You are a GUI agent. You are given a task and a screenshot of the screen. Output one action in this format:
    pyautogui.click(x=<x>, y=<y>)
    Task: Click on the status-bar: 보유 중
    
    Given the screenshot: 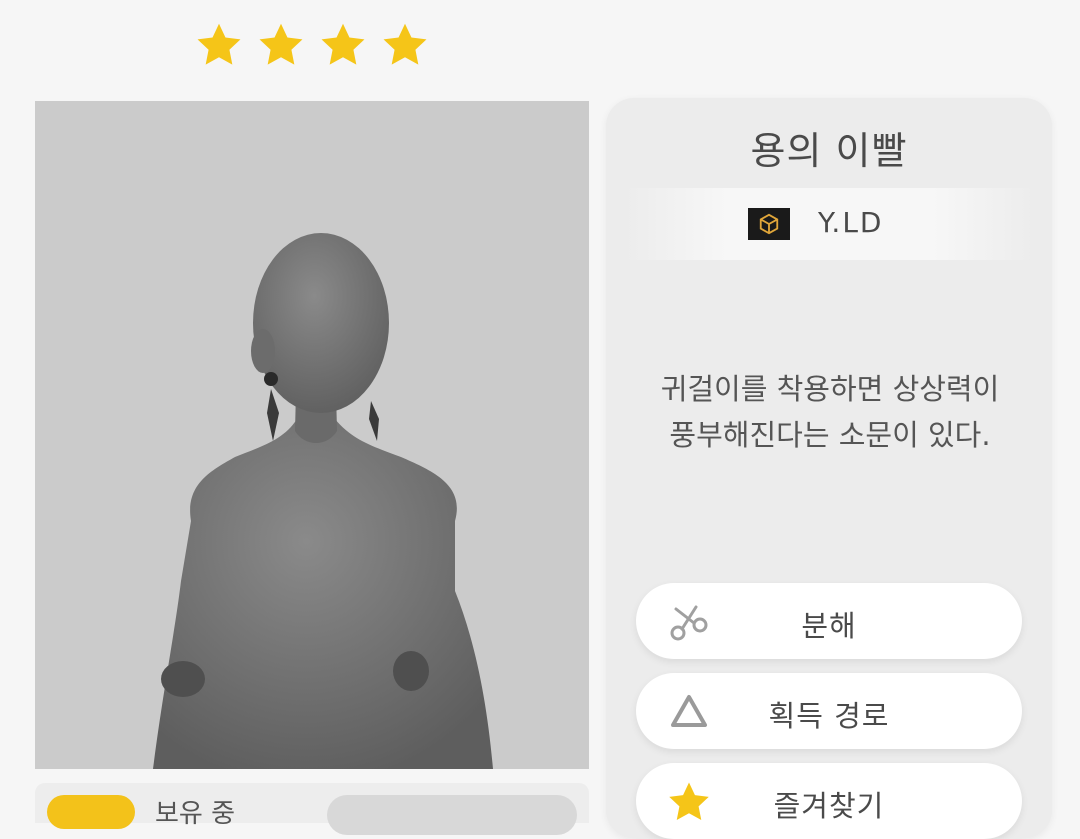 What is the action you would take?
    pyautogui.click(x=312, y=809)
    